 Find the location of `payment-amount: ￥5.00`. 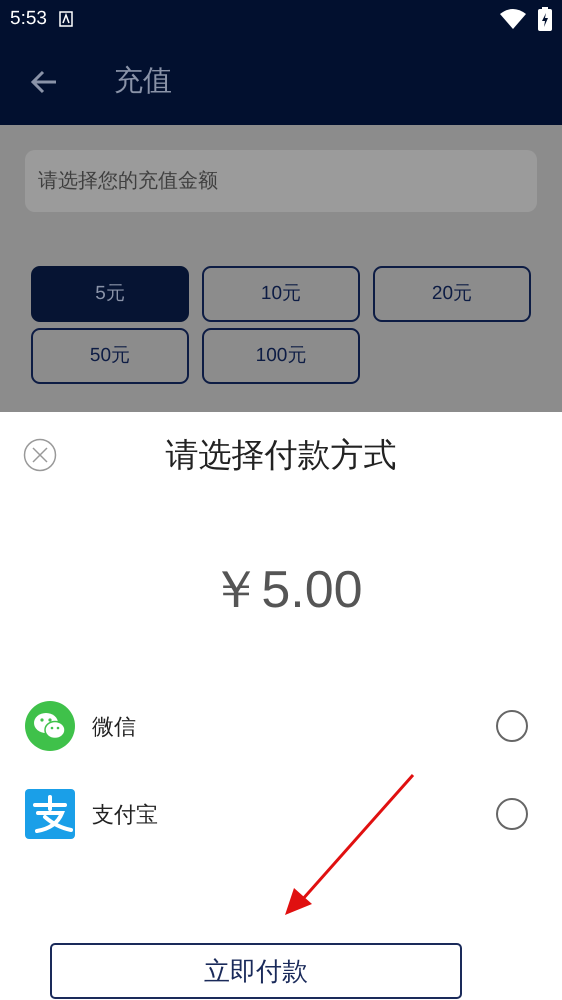

payment-amount: ￥5.00 is located at coordinates (286, 590).